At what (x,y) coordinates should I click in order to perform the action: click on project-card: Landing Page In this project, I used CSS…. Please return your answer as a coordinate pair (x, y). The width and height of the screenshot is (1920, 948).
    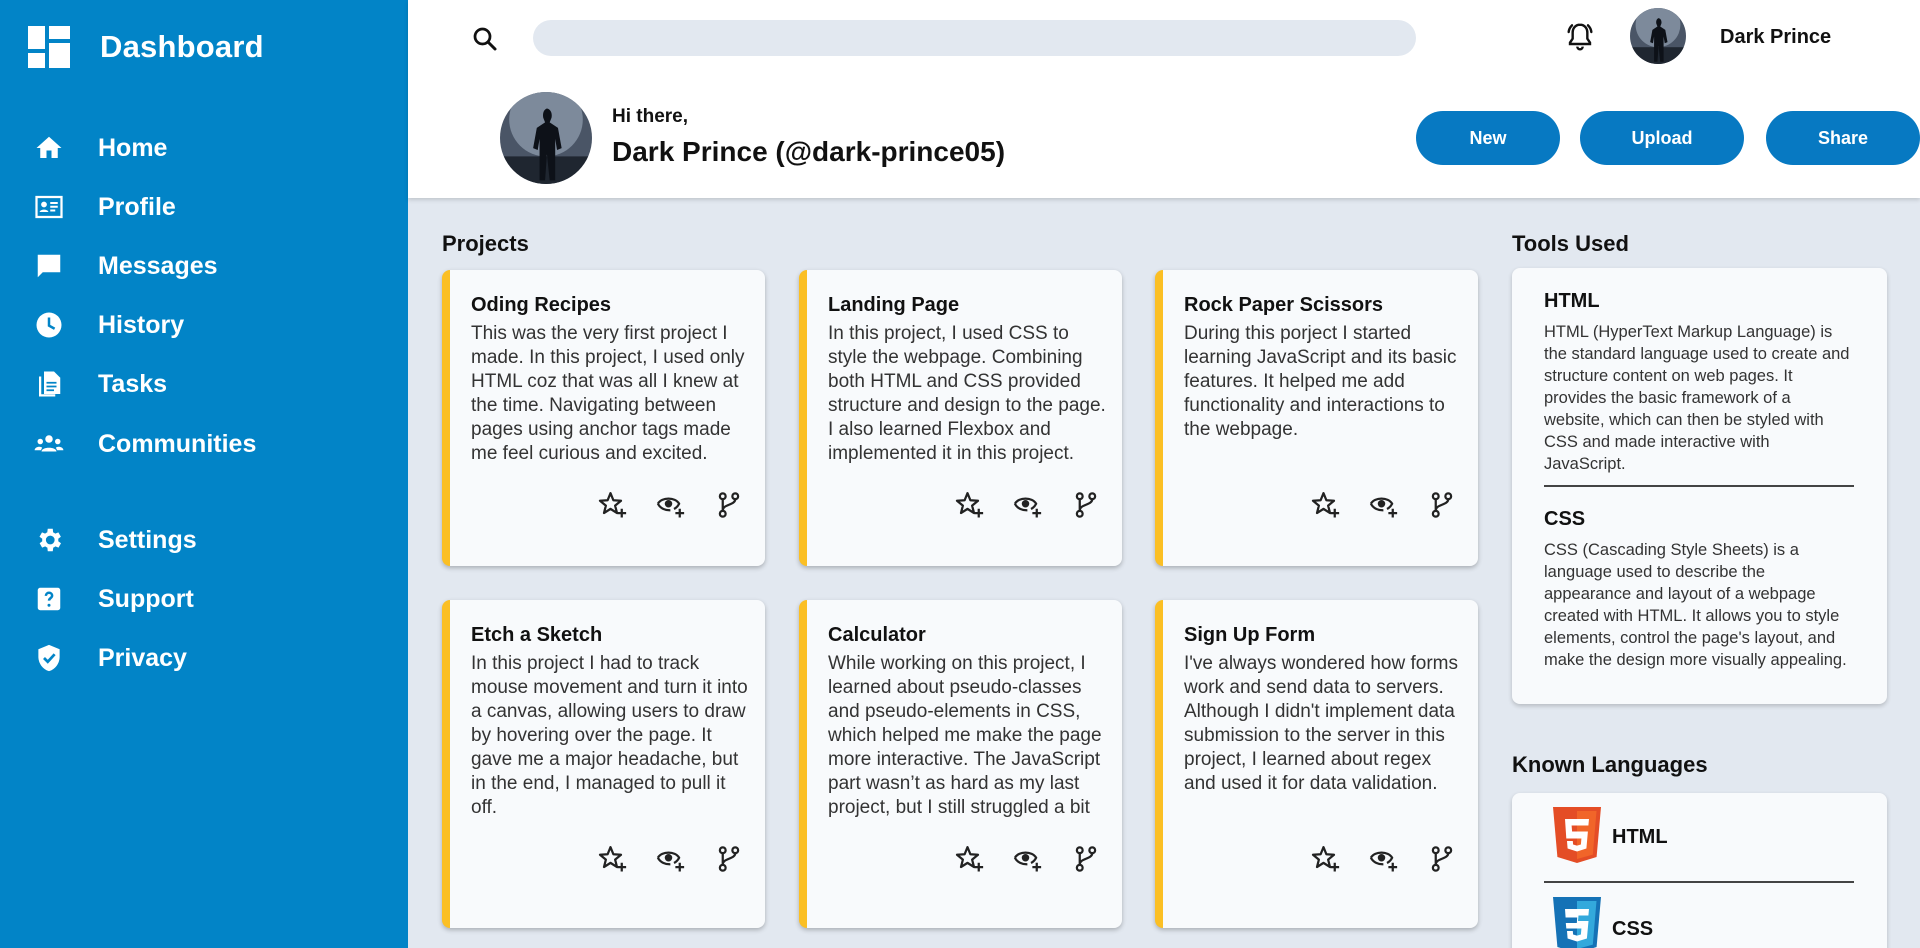
    Looking at the image, I should click on (960, 418).